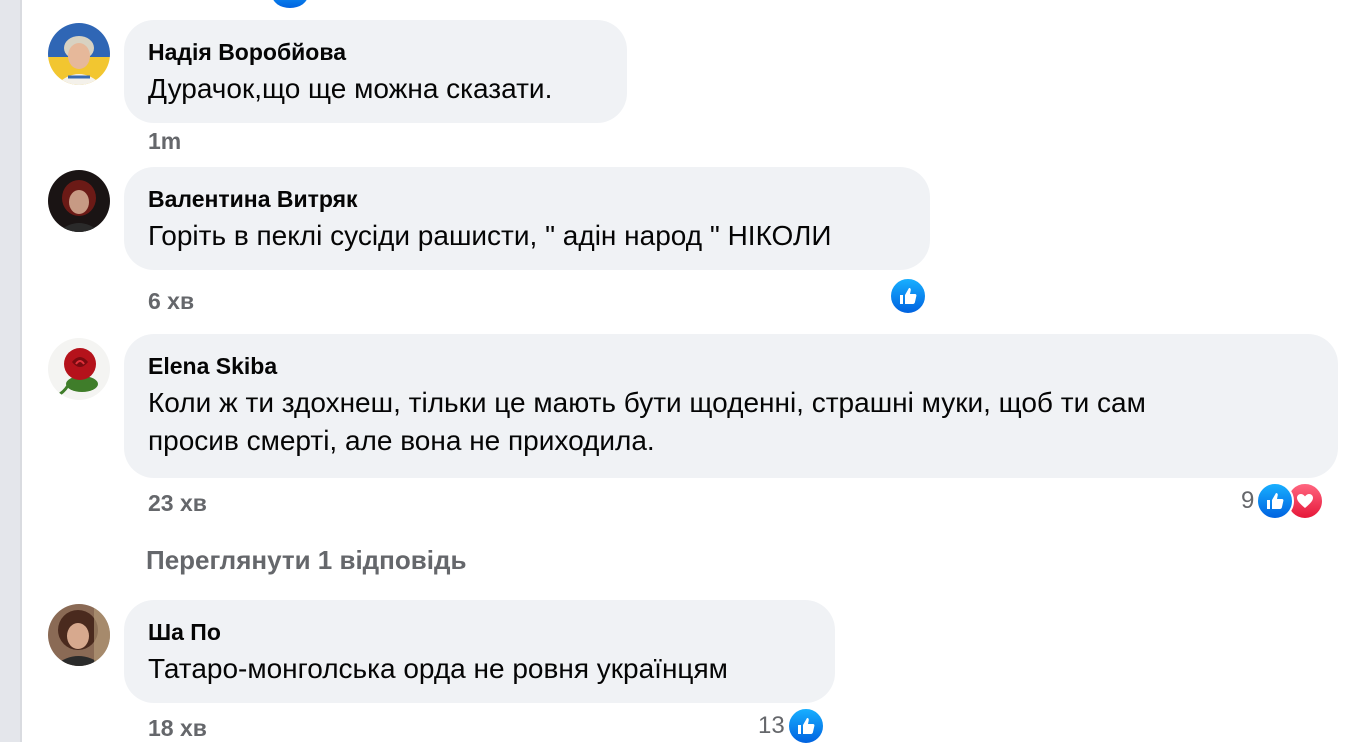  Describe the element at coordinates (79, 635) in the screenshot. I see `avatar-sha-po` at that location.